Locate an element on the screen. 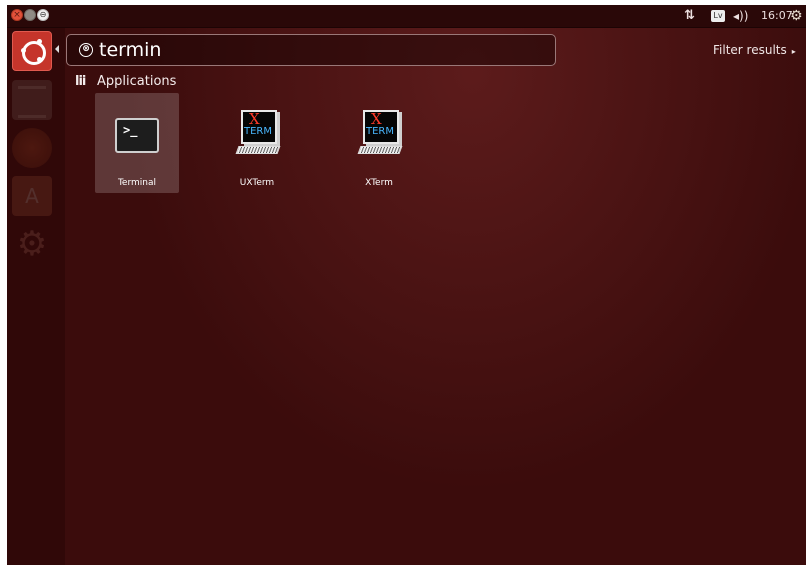  maximize-icon: ⊖ is located at coordinates (43, 14).